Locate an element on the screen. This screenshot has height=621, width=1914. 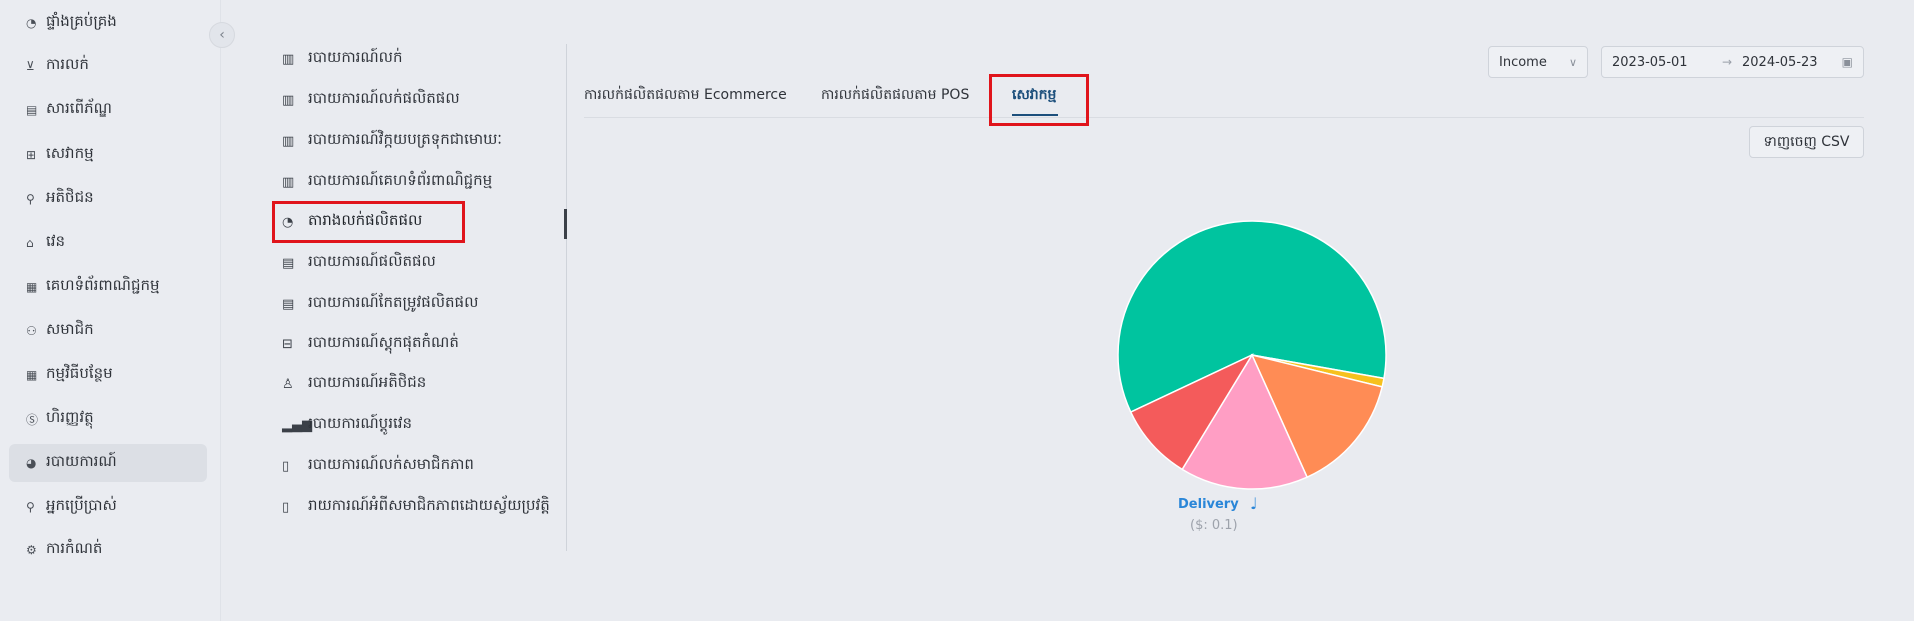
sidebar-item-dashboard: ◔ ផ្ទាំងគ្រប់គ្រង is located at coordinates (108, 23).